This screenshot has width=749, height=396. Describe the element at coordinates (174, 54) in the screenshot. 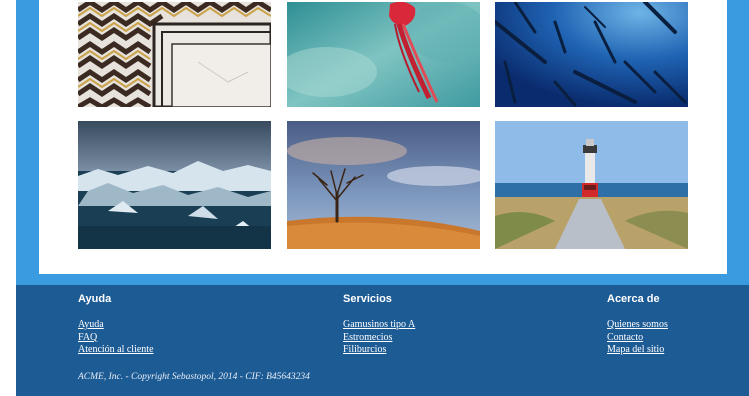

I see `marble-floor-image` at that location.